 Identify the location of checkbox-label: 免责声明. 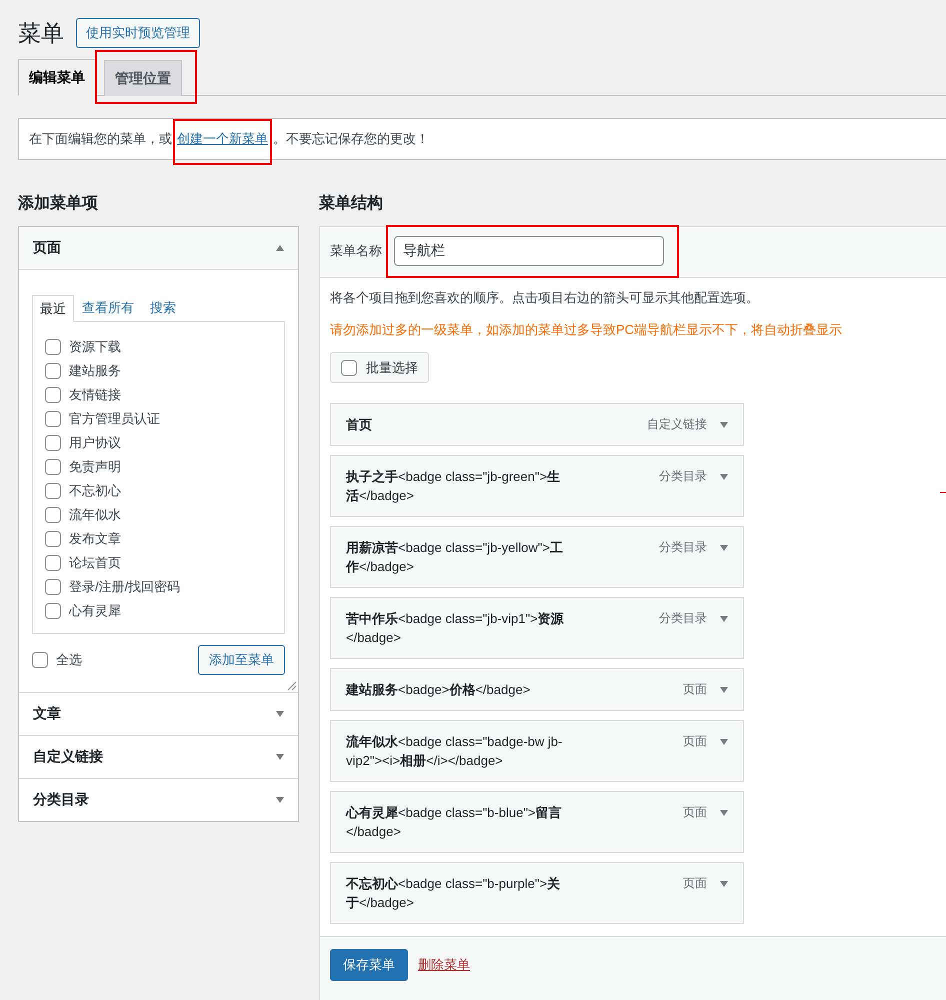
(95, 467).